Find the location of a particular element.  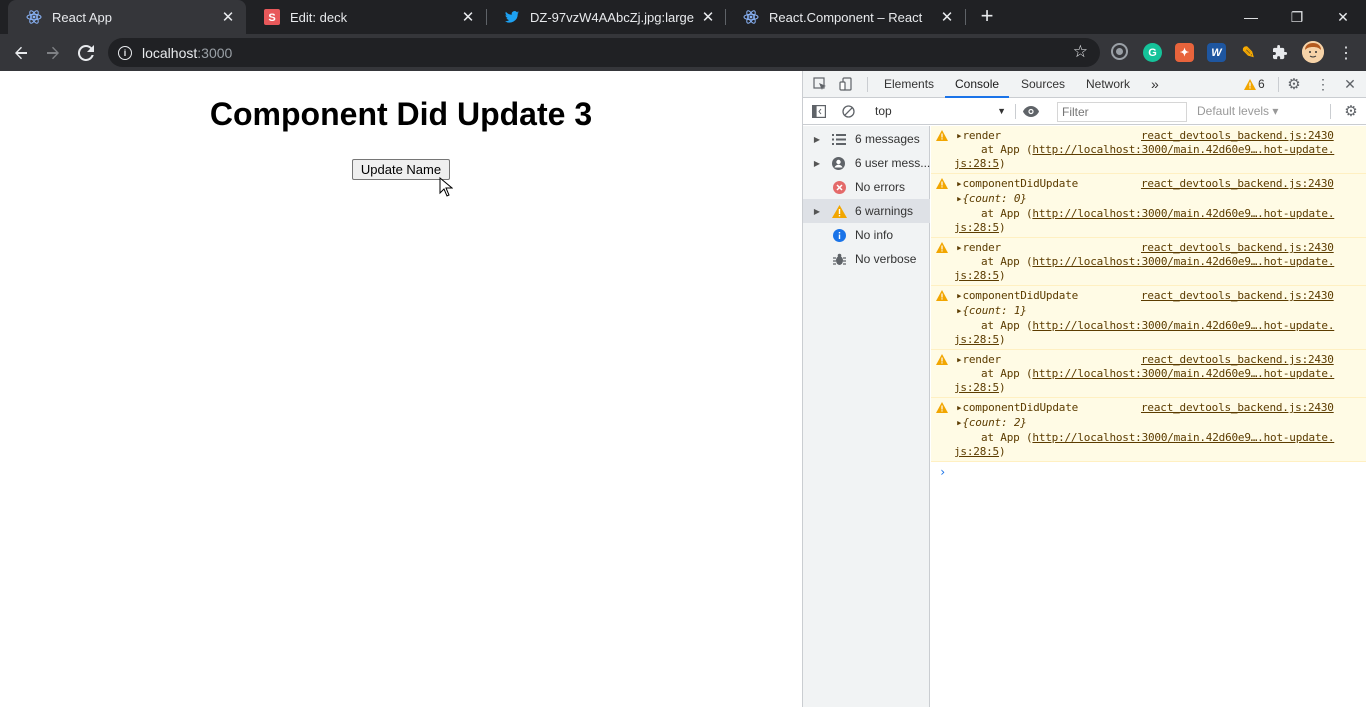

arrow-right-icon is located at coordinates (53, 53).